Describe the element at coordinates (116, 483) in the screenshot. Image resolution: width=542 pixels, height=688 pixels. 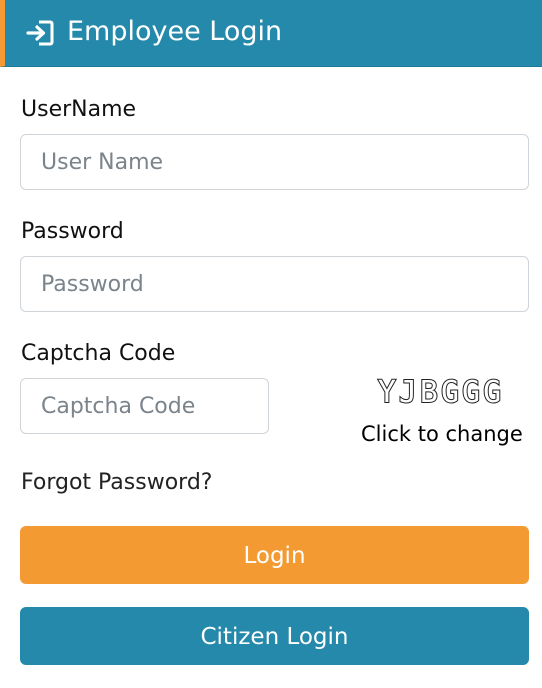
I see `forgot-password-link: Forgot Password?` at that location.